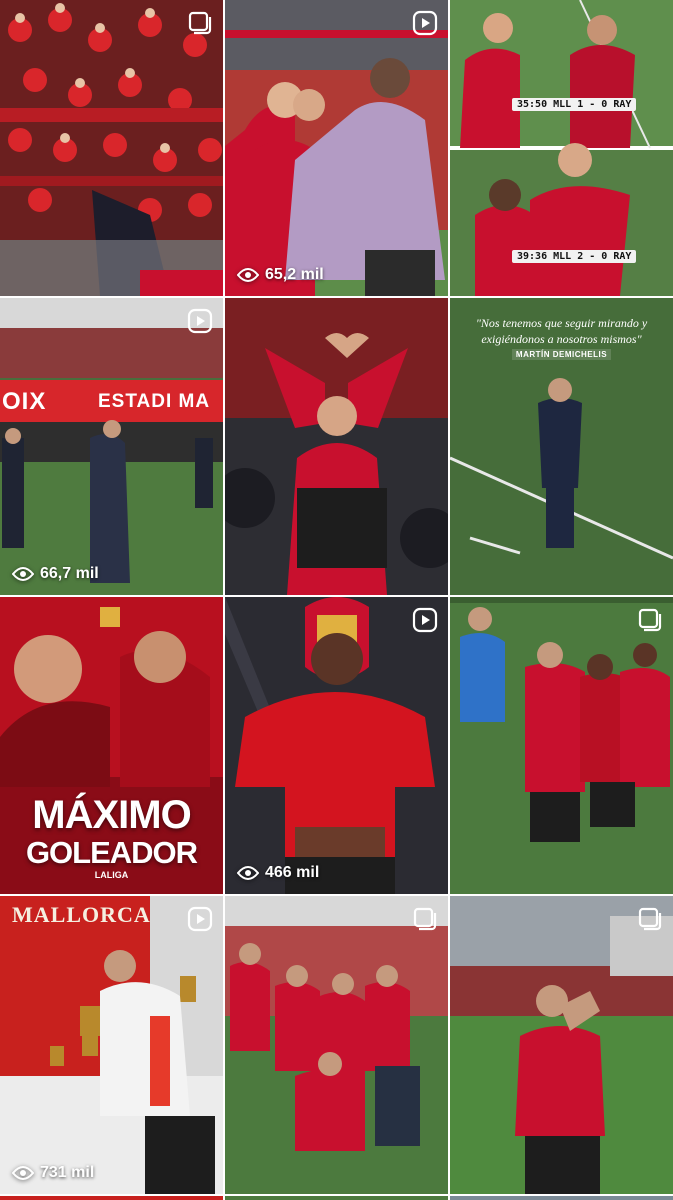 The height and width of the screenshot is (1200, 673). I want to click on post-tile-team-celebration, so click(561, 745).